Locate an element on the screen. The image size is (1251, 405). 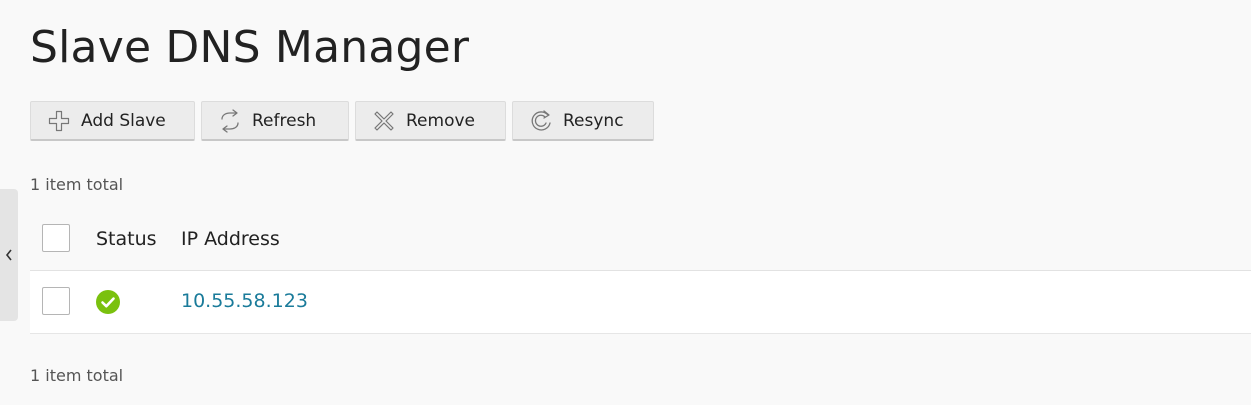
sidebar-collapse-toggle is located at coordinates (9, 255).